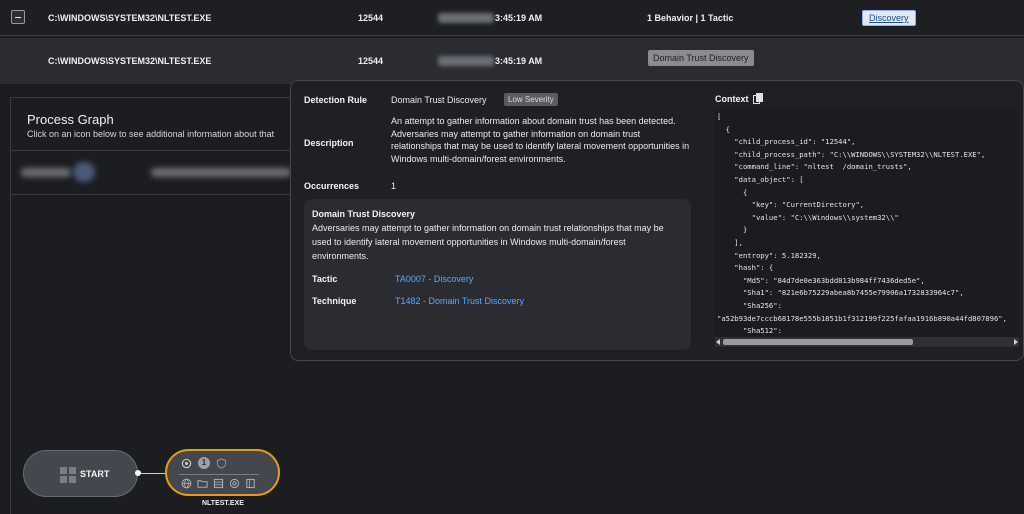 This screenshot has height=514, width=1024. I want to click on detection-rule-label: Detection Rule, so click(336, 100).